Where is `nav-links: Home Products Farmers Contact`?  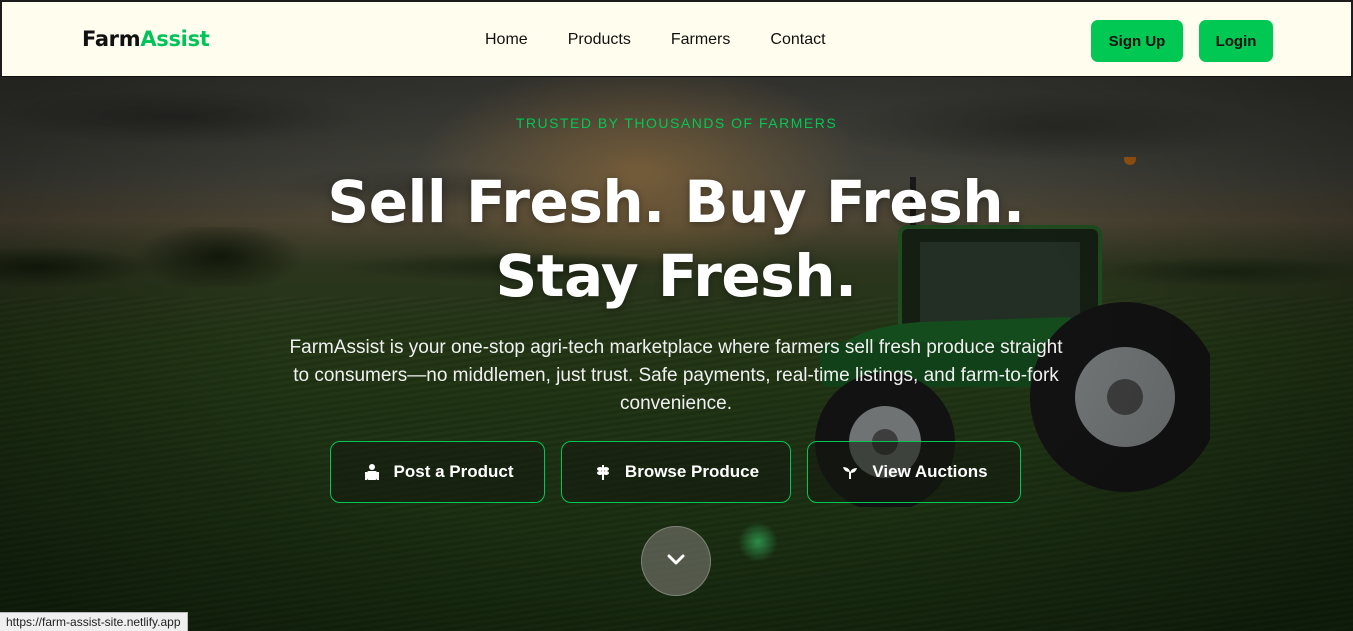
nav-links: Home Products Farmers Contact is located at coordinates (675, 40).